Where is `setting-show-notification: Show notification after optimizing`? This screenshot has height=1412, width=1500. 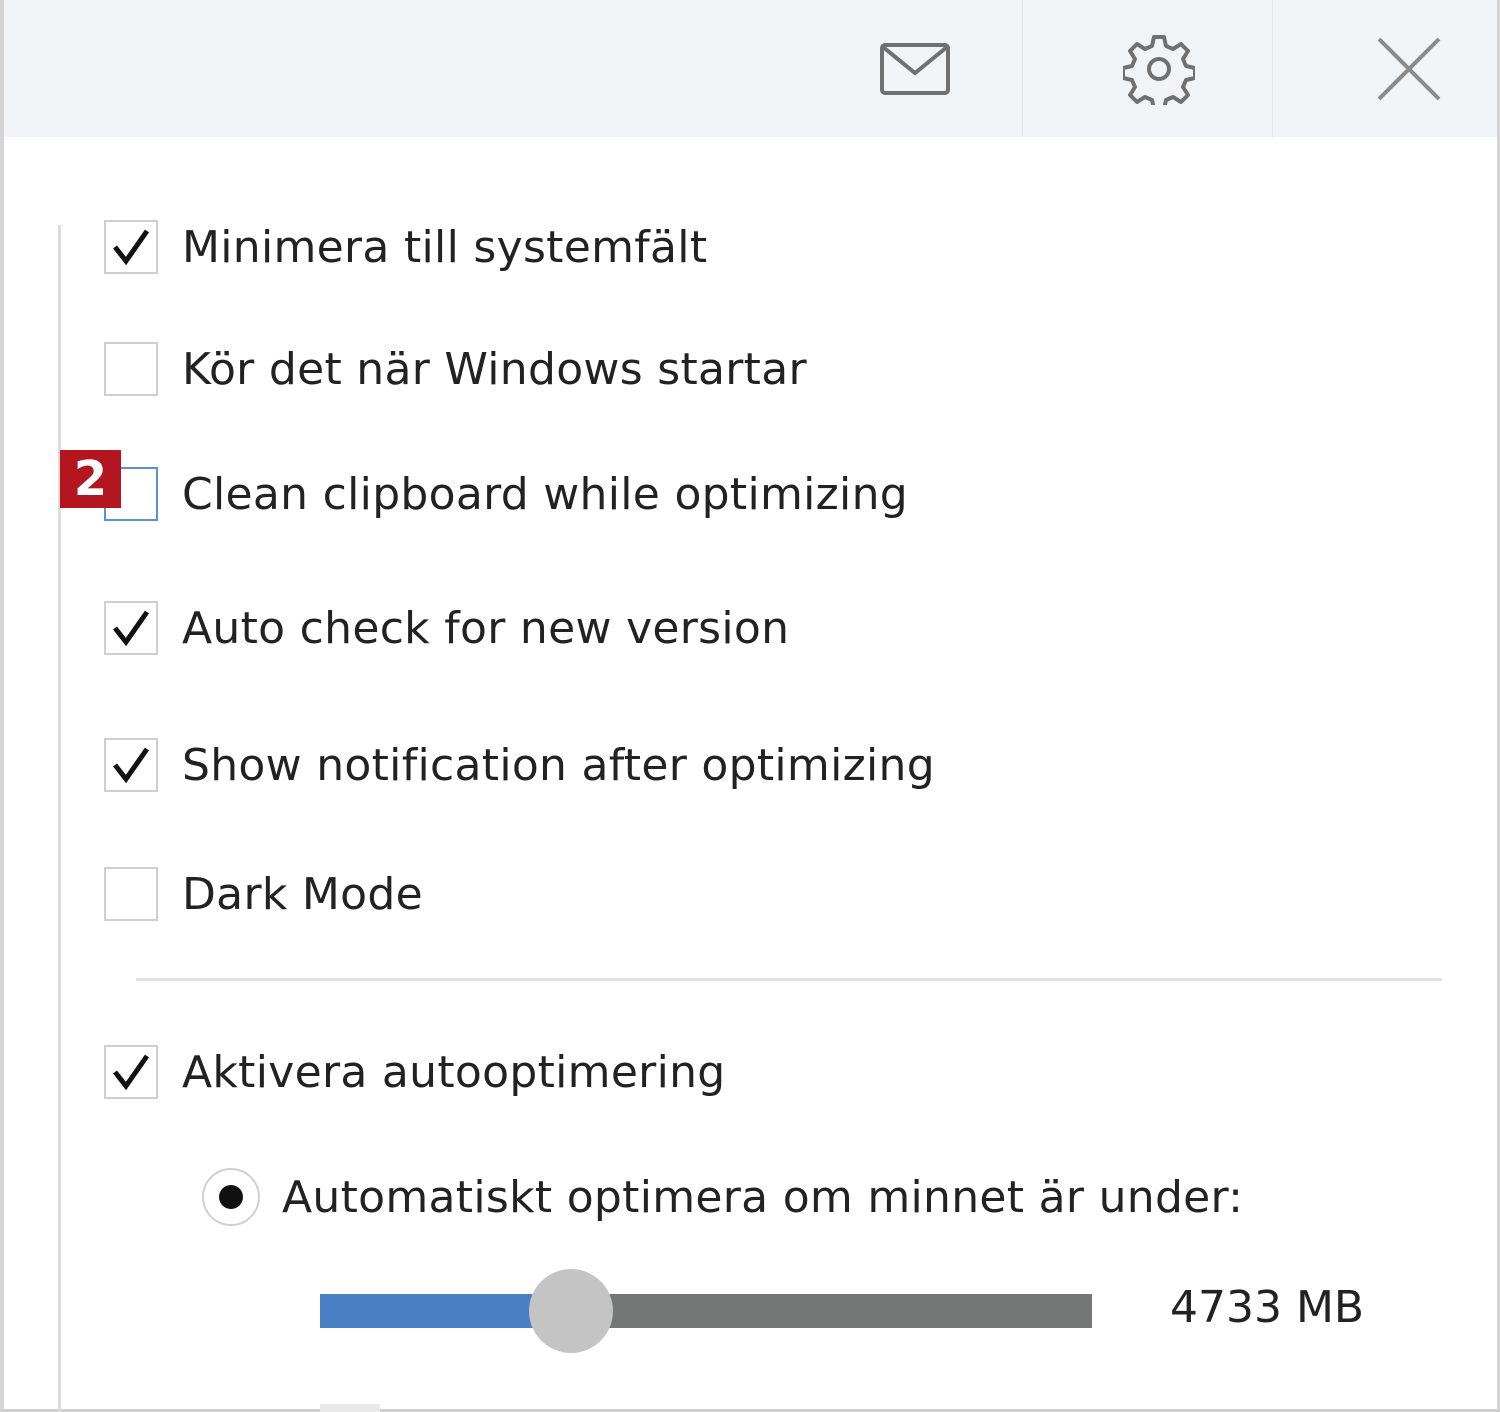
setting-show-notification: Show notification after optimizing is located at coordinates (519, 765).